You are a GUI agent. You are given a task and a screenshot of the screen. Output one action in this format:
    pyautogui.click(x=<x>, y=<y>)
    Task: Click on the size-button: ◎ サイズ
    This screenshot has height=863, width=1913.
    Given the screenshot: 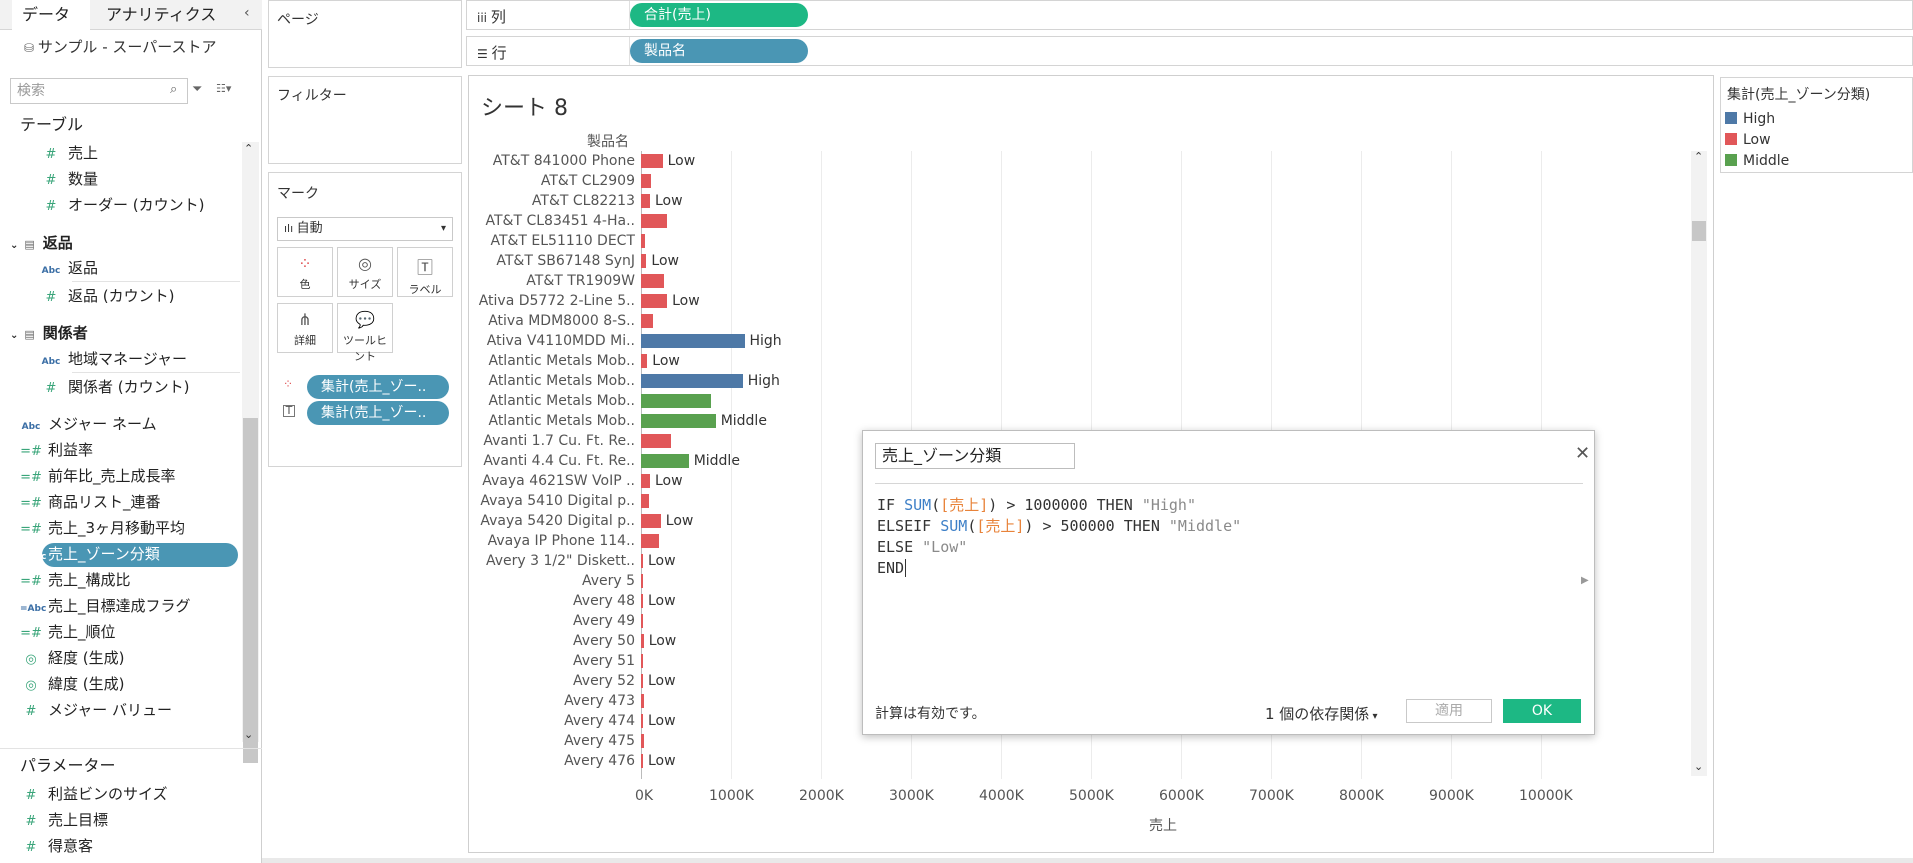 What is the action you would take?
    pyautogui.click(x=365, y=272)
    